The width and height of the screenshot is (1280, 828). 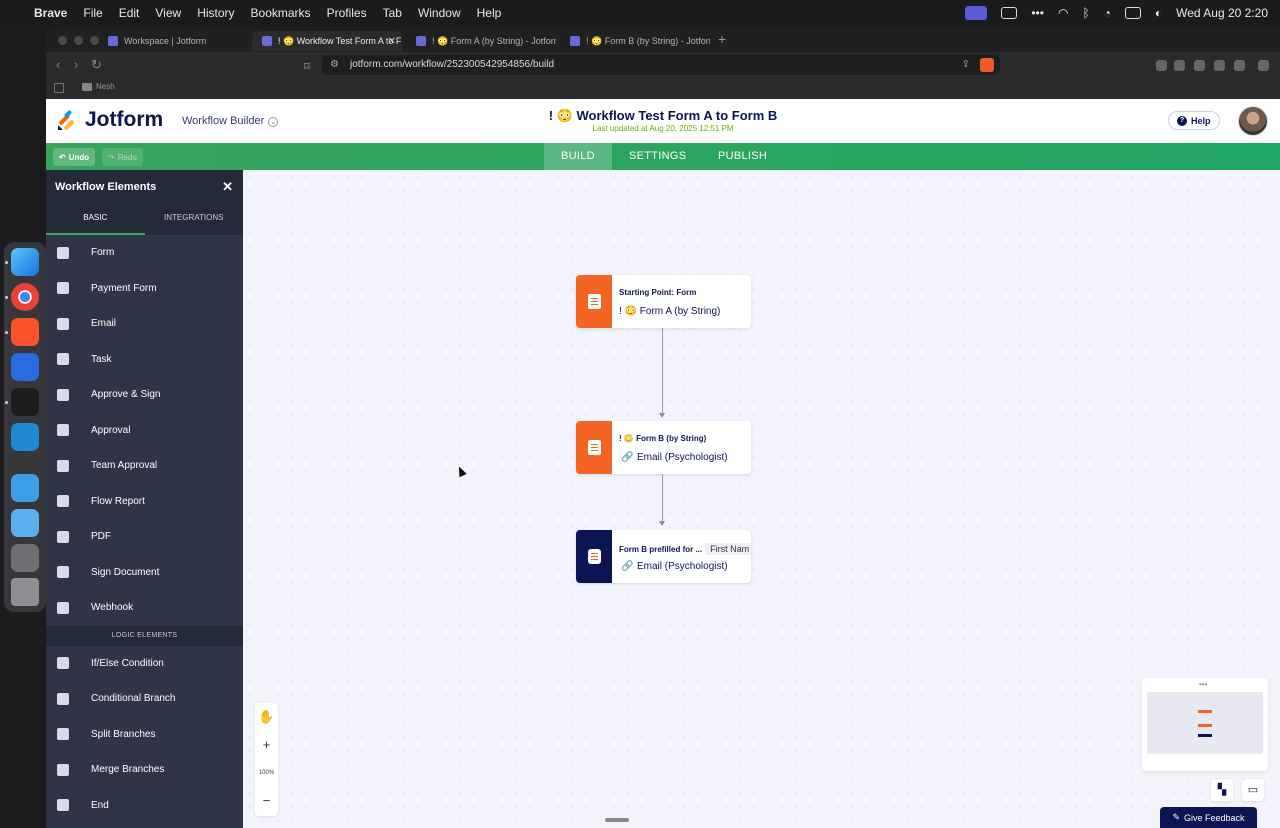 I want to click on wifi-icon: ◔, so click(x=1107, y=13).